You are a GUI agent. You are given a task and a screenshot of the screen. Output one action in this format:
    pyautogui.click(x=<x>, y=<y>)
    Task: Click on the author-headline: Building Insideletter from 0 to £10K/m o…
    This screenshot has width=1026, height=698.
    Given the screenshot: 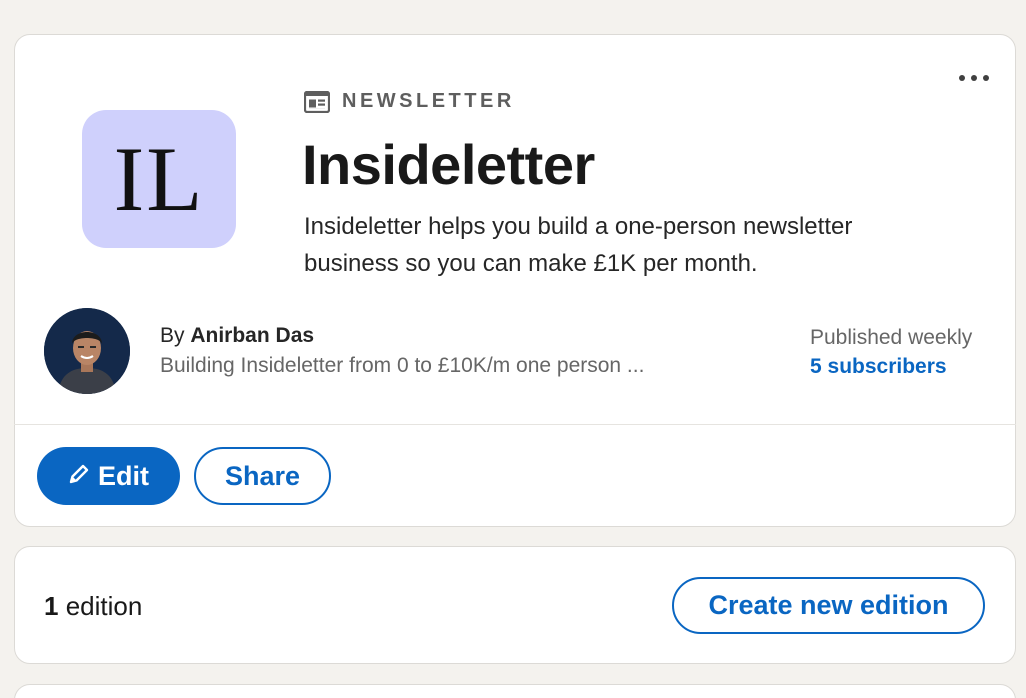 What is the action you would take?
    pyautogui.click(x=402, y=365)
    